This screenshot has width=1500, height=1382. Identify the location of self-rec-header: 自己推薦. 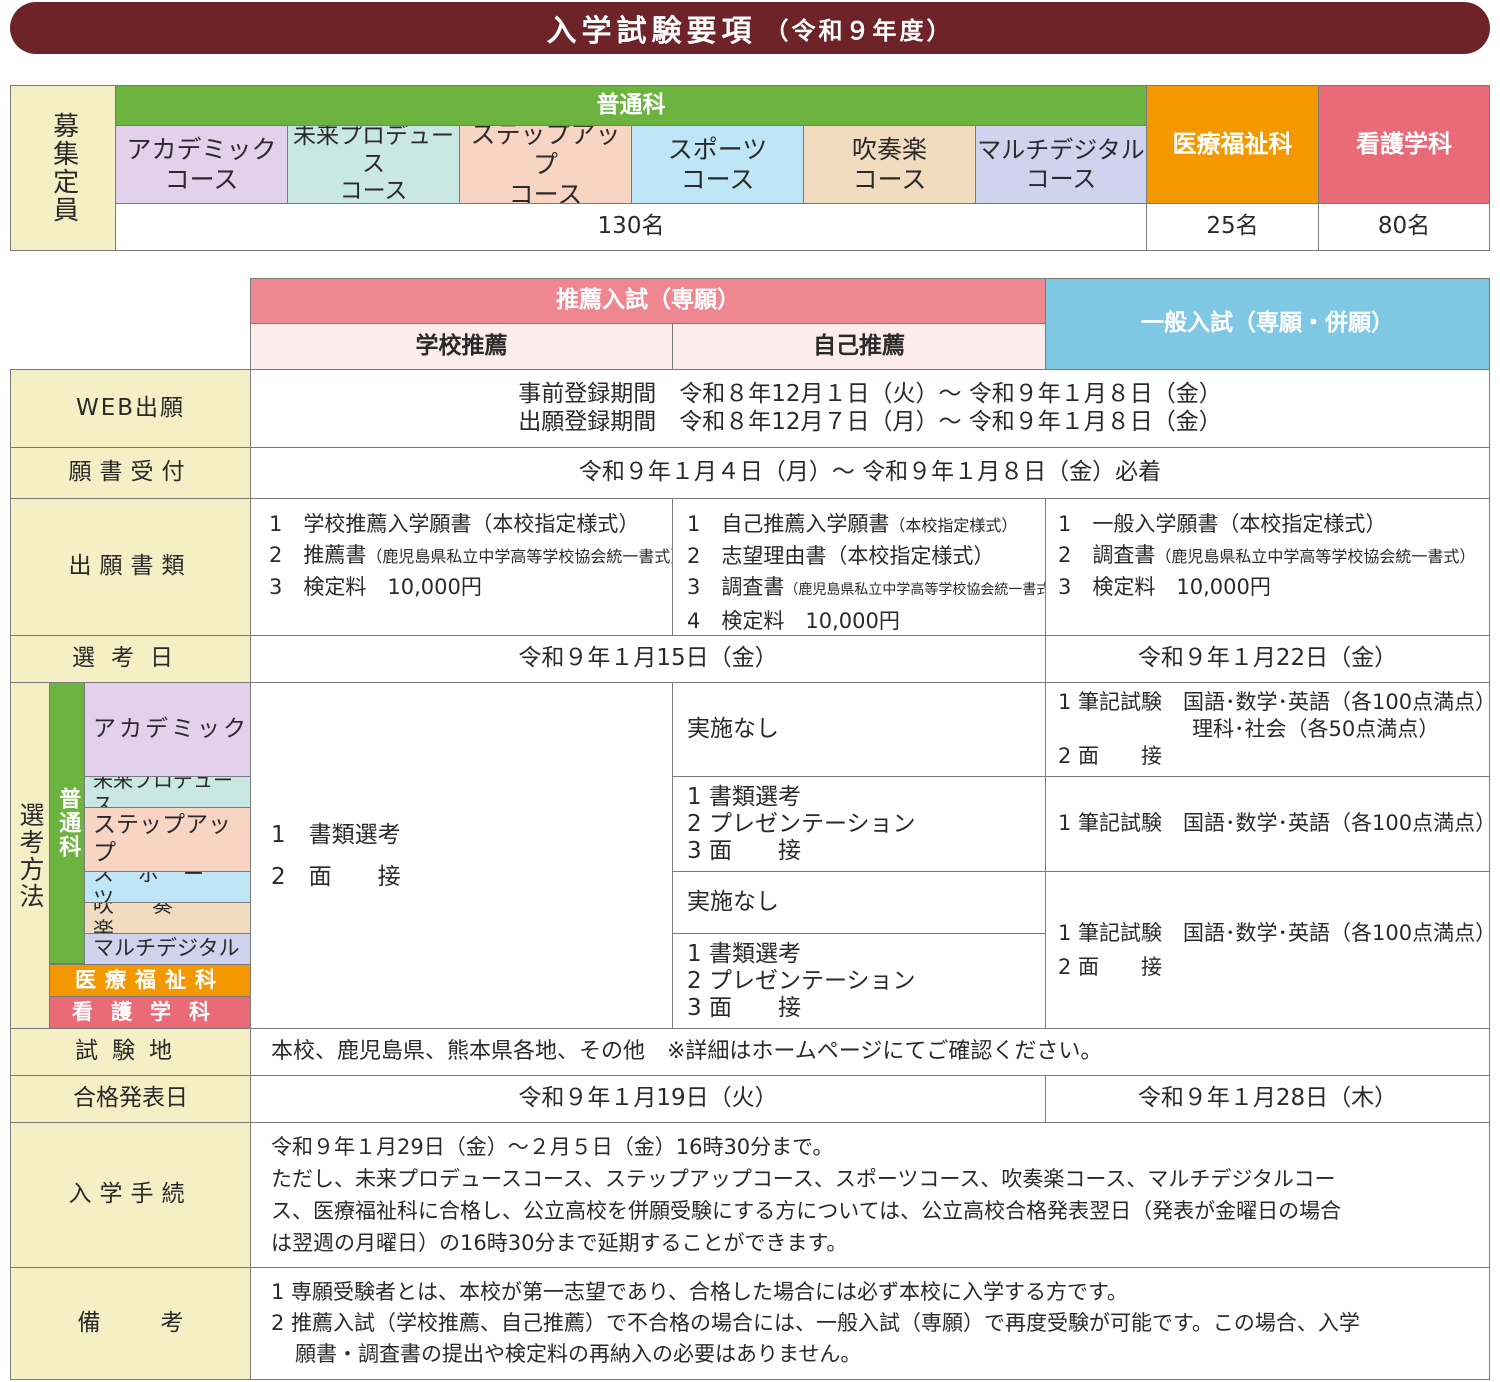
(859, 346).